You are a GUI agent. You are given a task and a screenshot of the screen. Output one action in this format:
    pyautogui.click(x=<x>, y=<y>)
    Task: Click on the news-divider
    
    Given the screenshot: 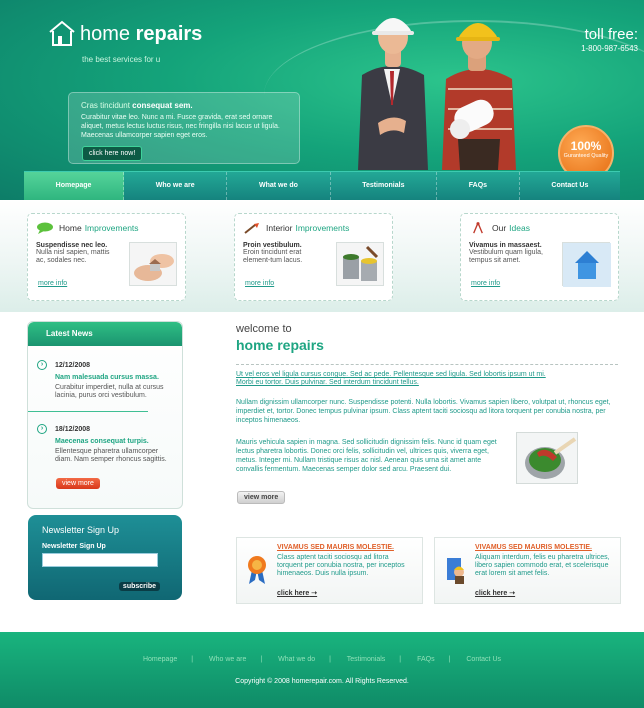 What is the action you would take?
    pyautogui.click(x=88, y=411)
    